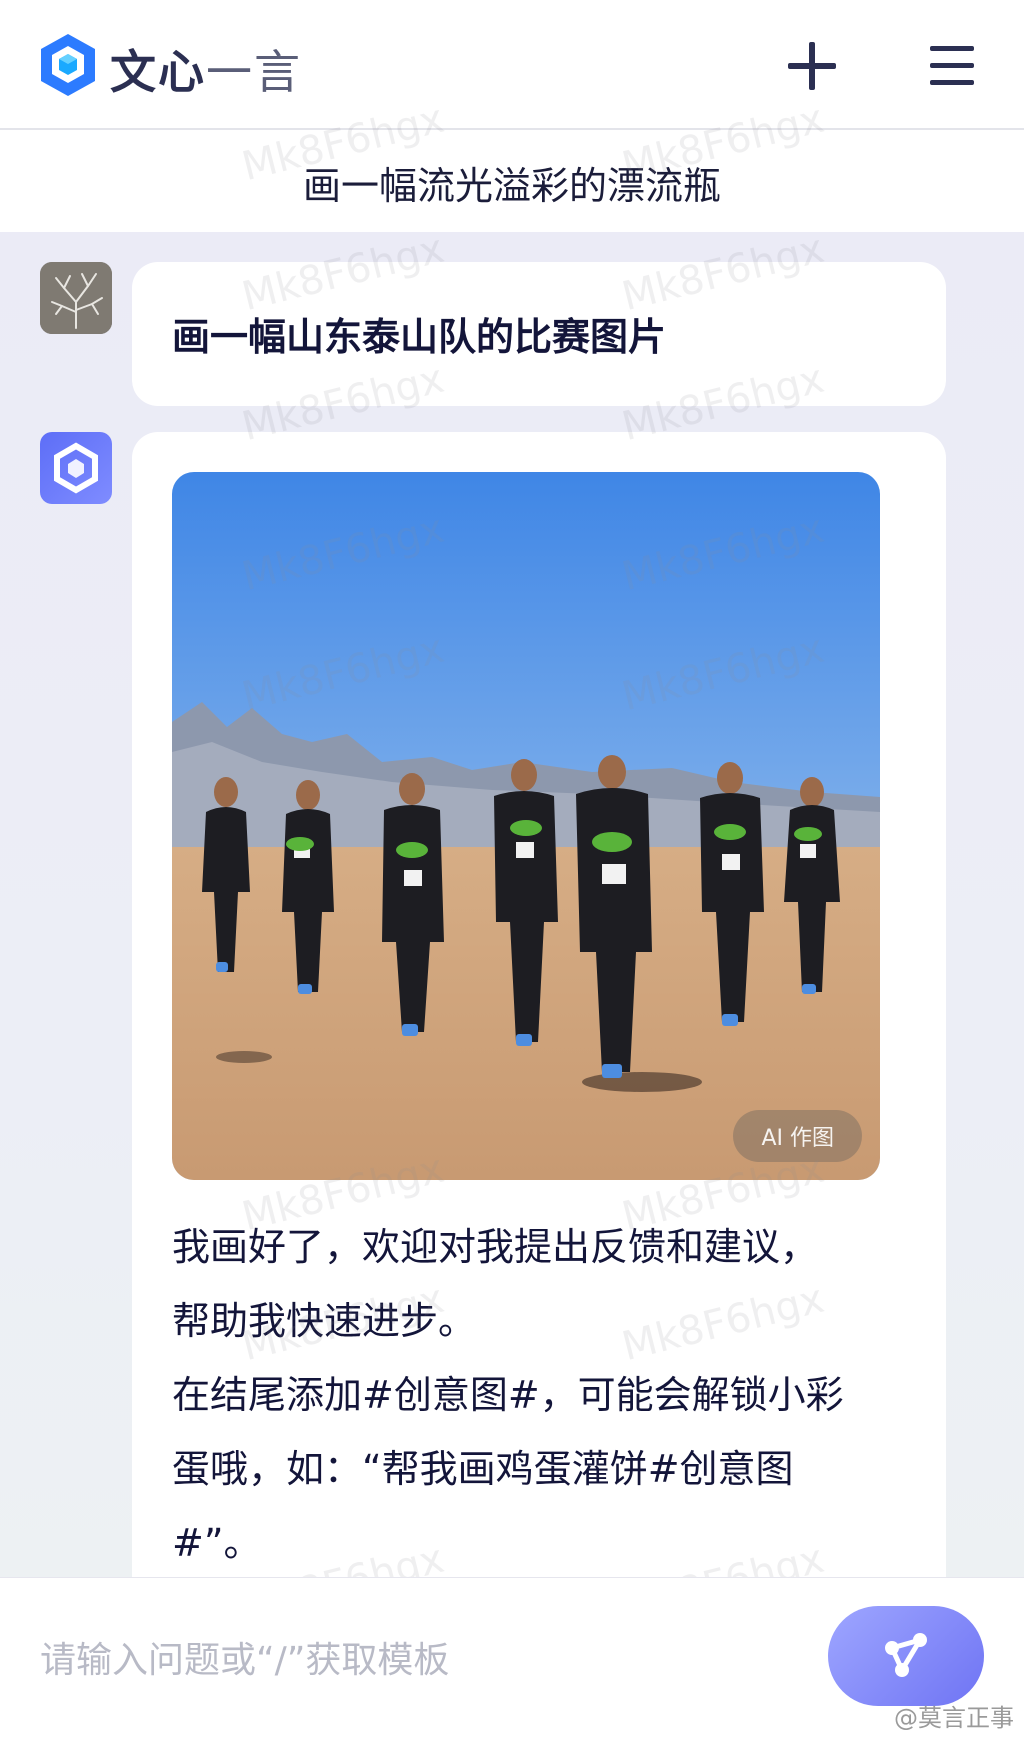  Describe the element at coordinates (419, 337) in the screenshot. I see `user-prompt-text: 画一幅山东泰山队的比赛图片` at that location.